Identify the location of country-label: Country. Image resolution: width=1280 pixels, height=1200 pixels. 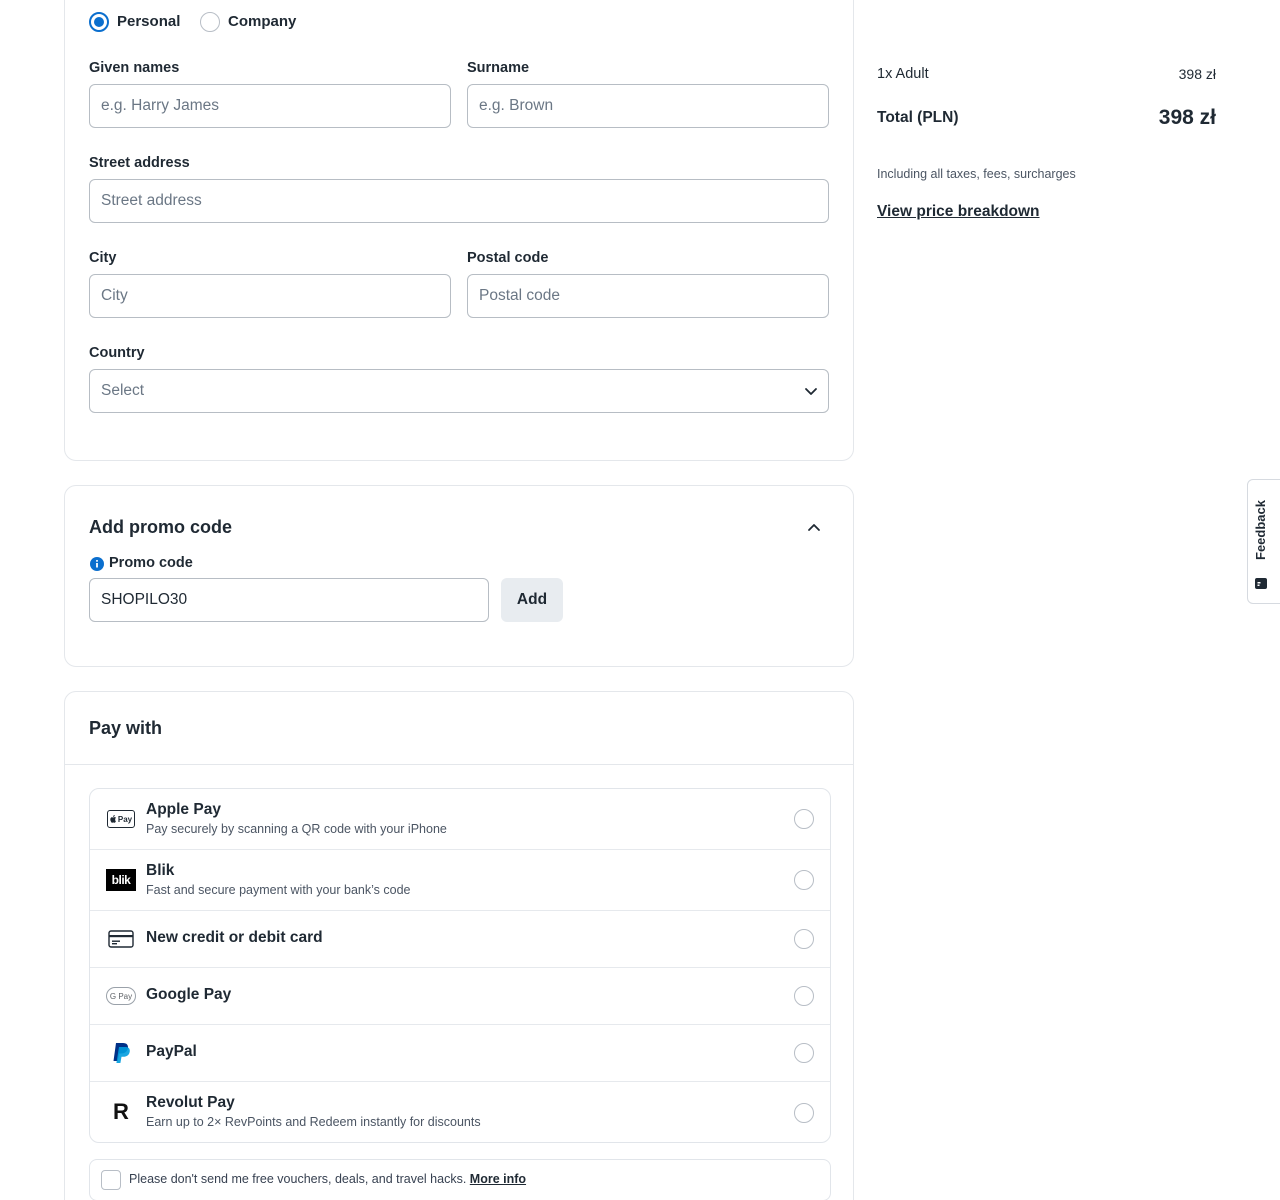
(117, 353).